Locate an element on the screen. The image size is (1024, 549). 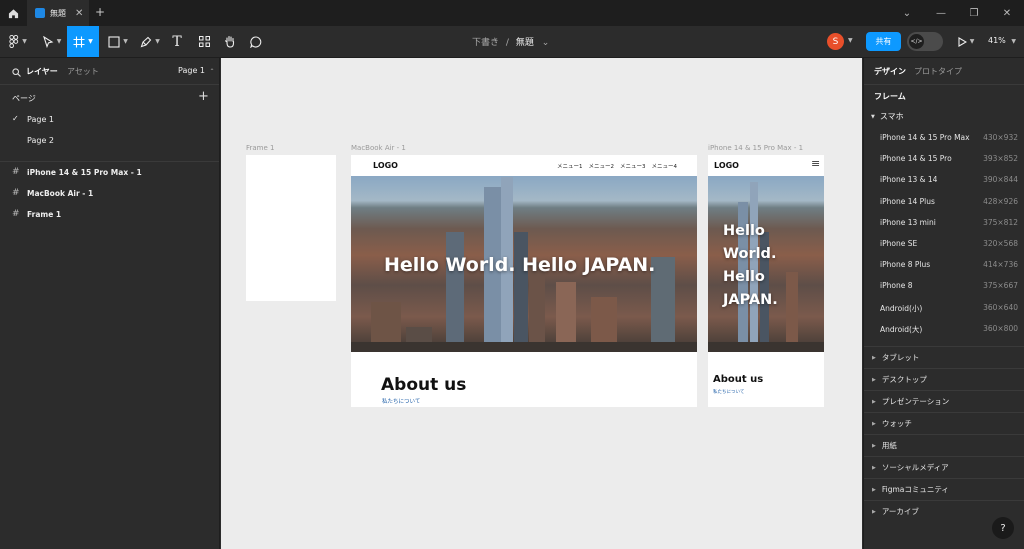
page-selector: Page 1 ⌃ is located at coordinates (196, 70).